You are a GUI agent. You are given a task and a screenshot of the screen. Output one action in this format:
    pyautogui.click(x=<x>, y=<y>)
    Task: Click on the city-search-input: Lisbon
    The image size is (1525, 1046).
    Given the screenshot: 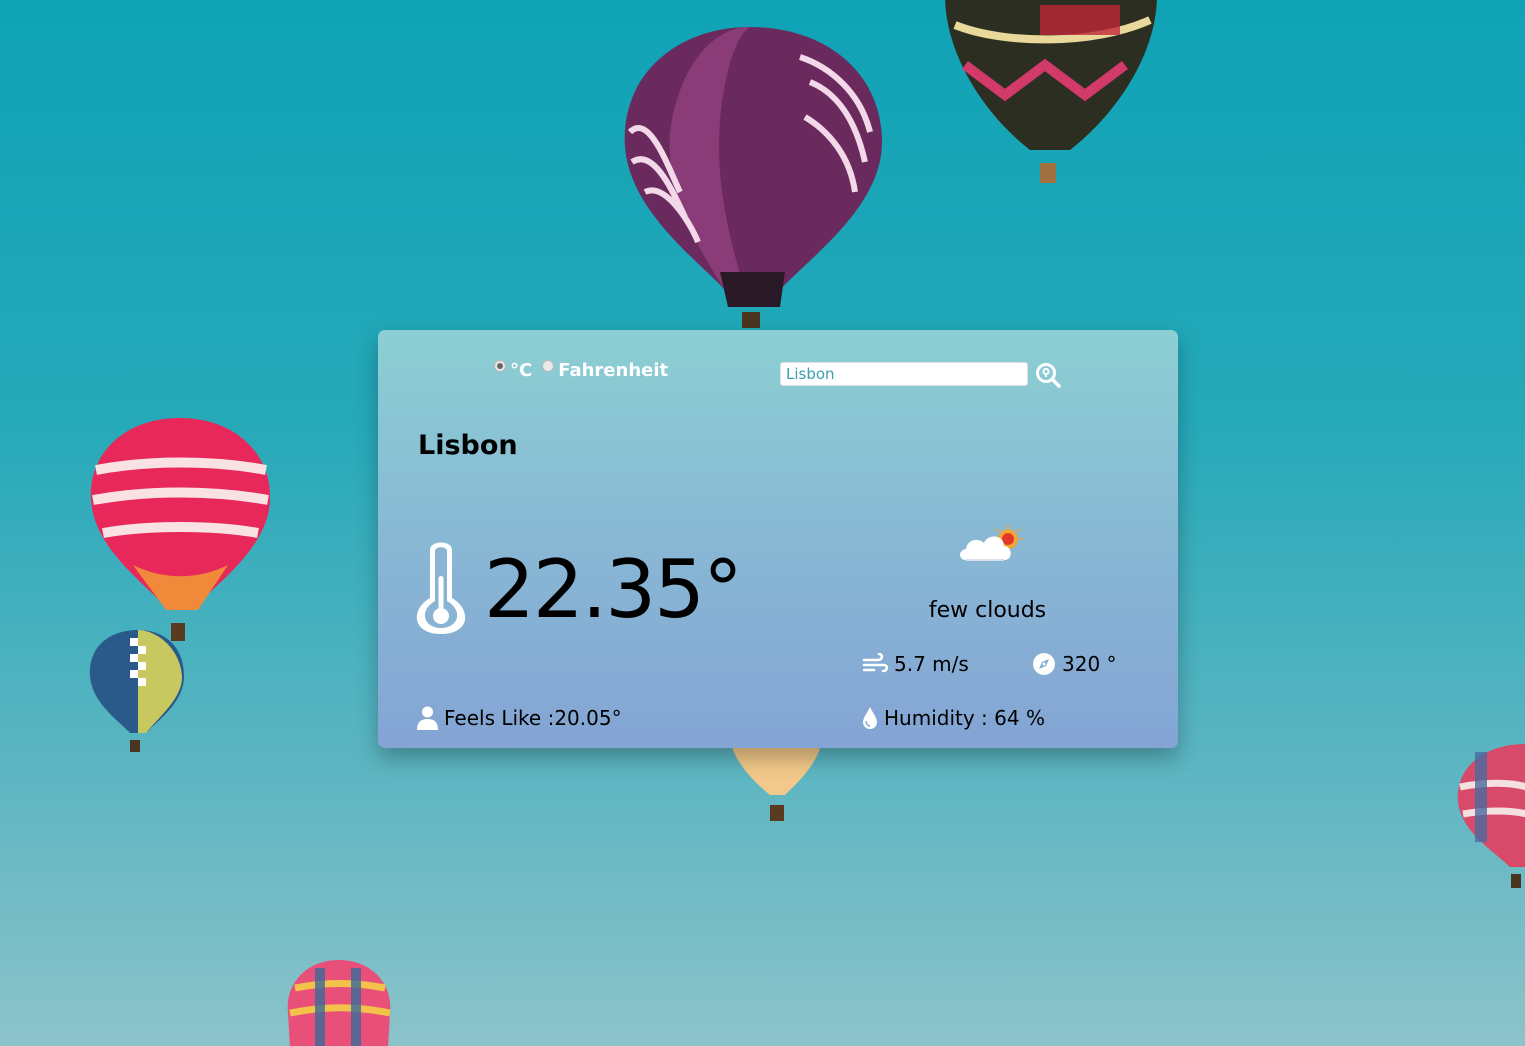 What is the action you would take?
    pyautogui.click(x=904, y=374)
    